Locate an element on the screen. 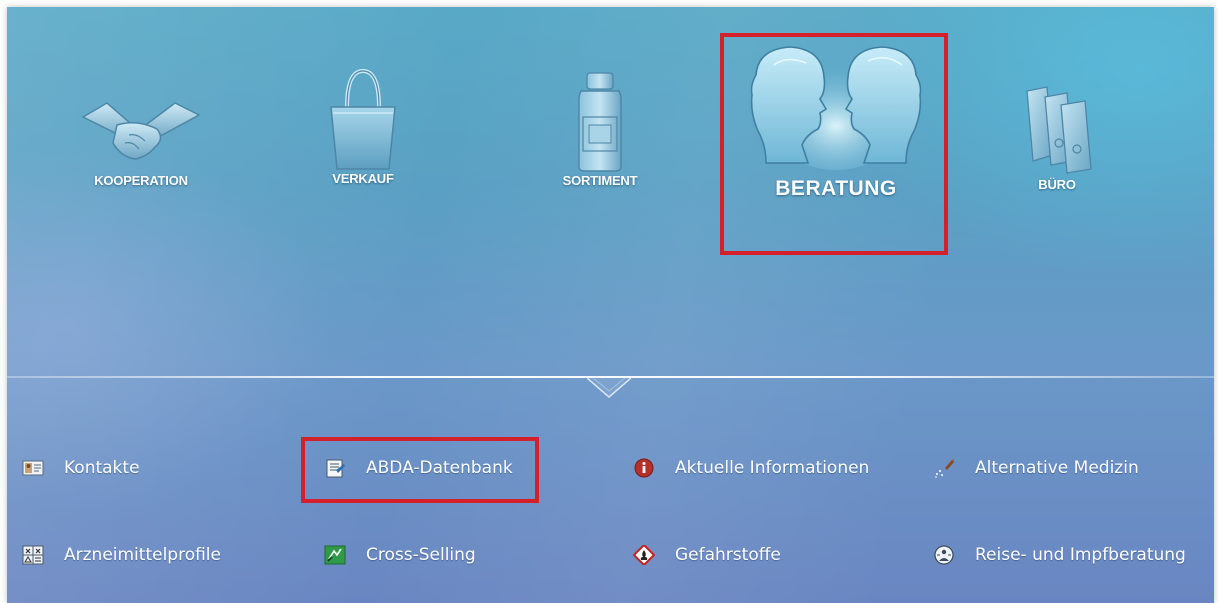  medicine-jar-icon is located at coordinates (600, 122).